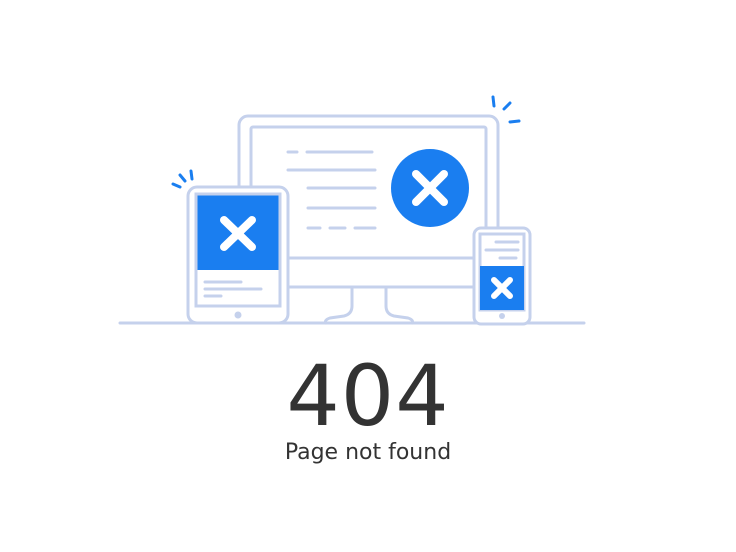 The width and height of the screenshot is (736, 552). I want to click on error-message: Page not found, so click(368, 452).